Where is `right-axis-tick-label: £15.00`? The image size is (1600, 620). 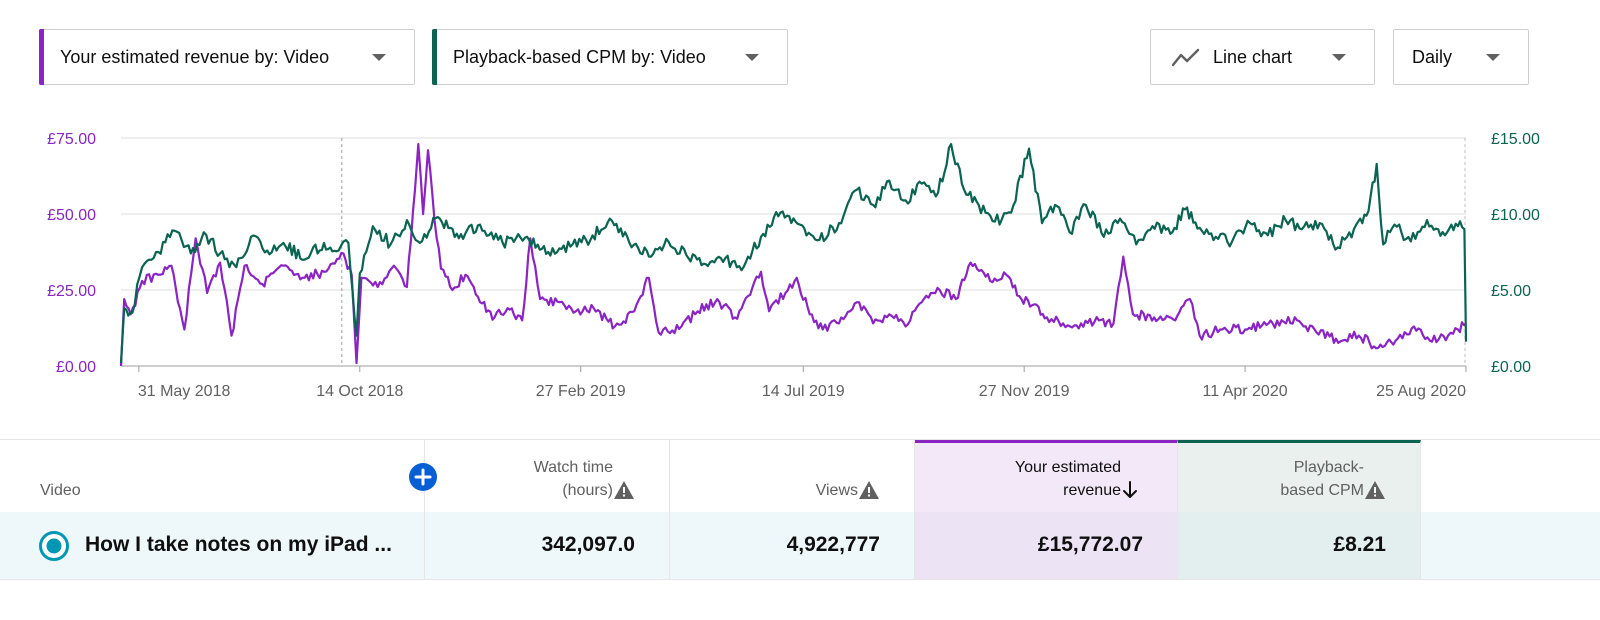 right-axis-tick-label: £15.00 is located at coordinates (1515, 139).